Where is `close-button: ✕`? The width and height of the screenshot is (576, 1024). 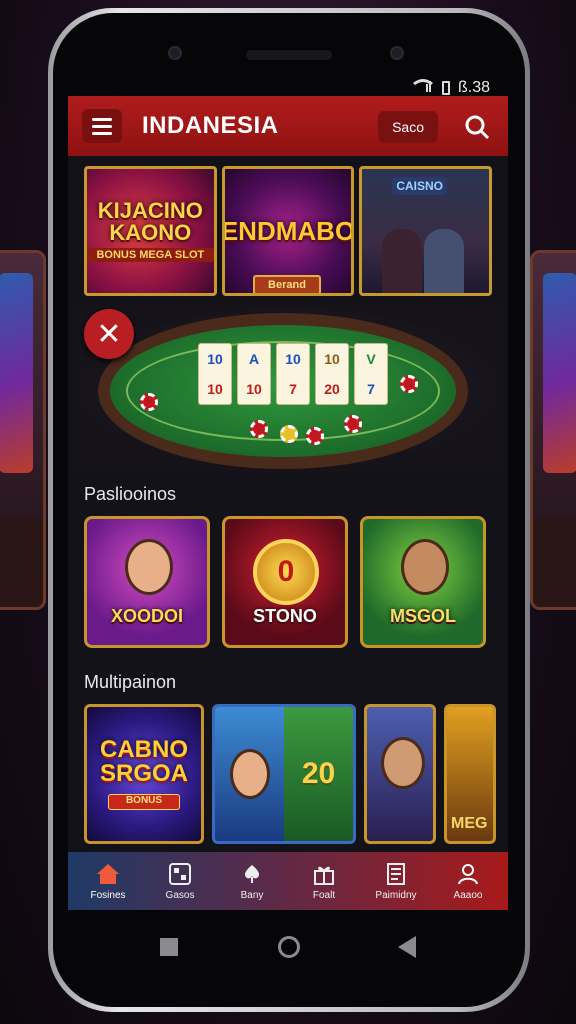
close-button: ✕ is located at coordinates (109, 334).